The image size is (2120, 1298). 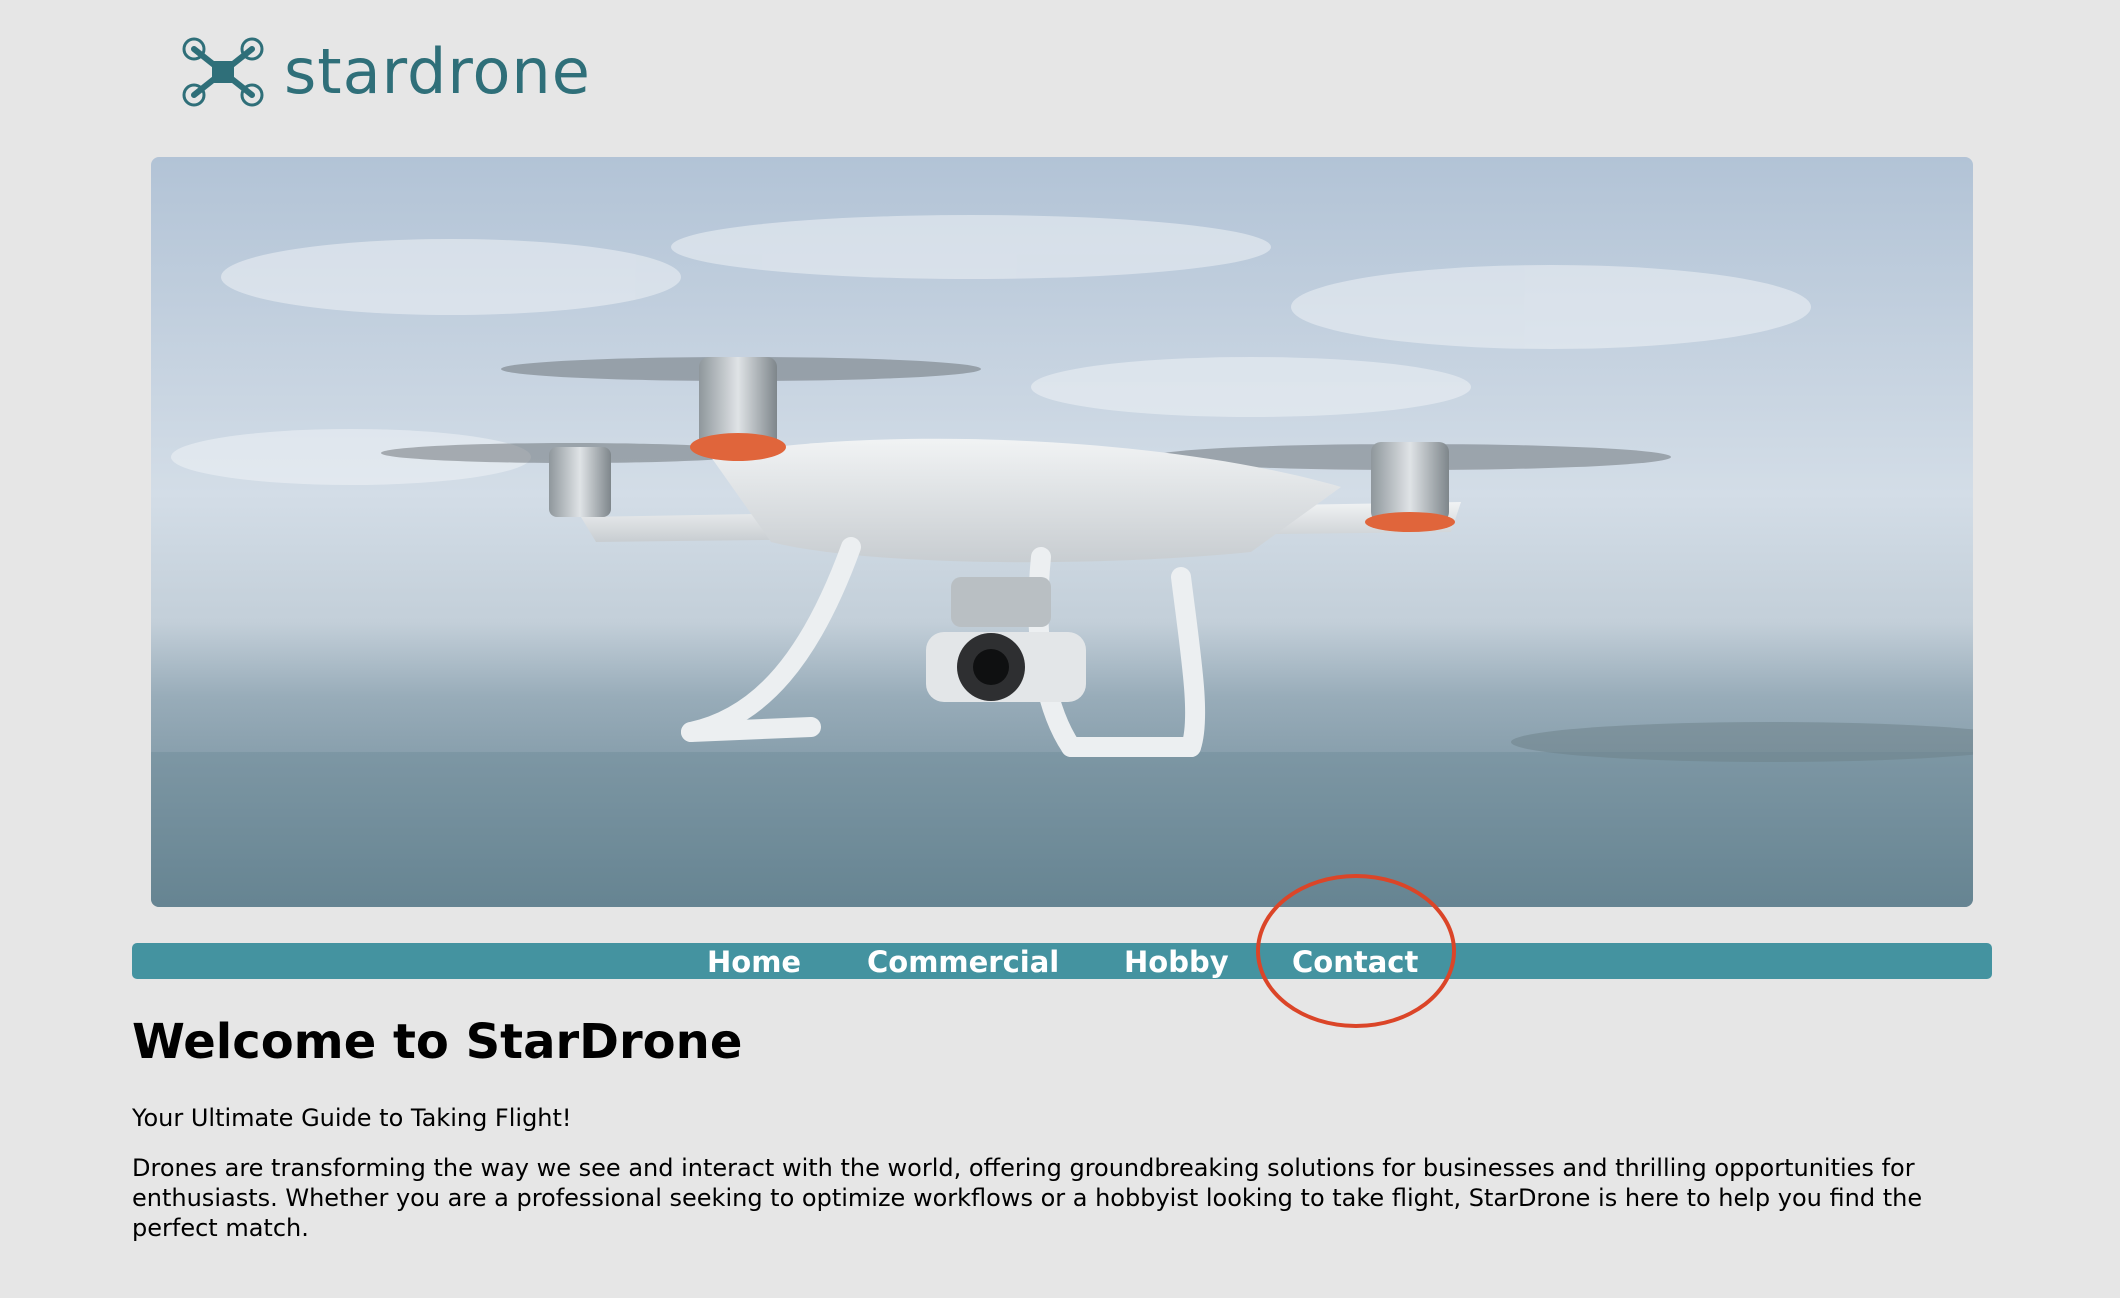 I want to click on tagline: Your Ultimate Guide to Taking Flight!, so click(x=352, y=1118).